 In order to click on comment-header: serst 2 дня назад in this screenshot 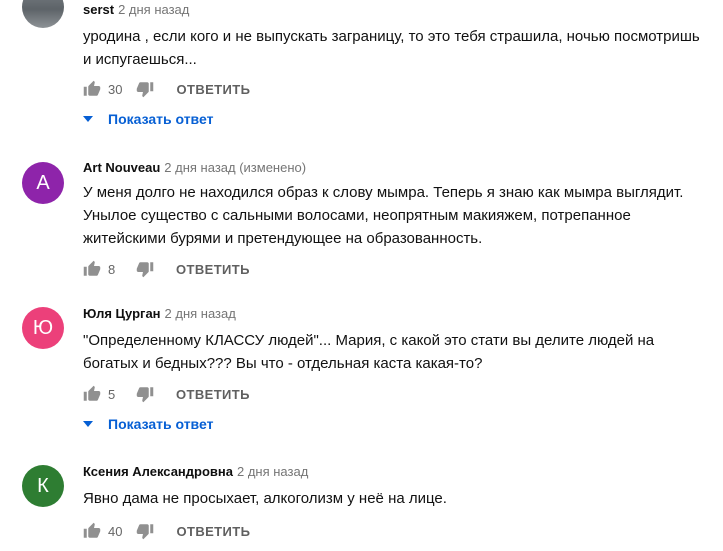, I will do `click(136, 9)`.